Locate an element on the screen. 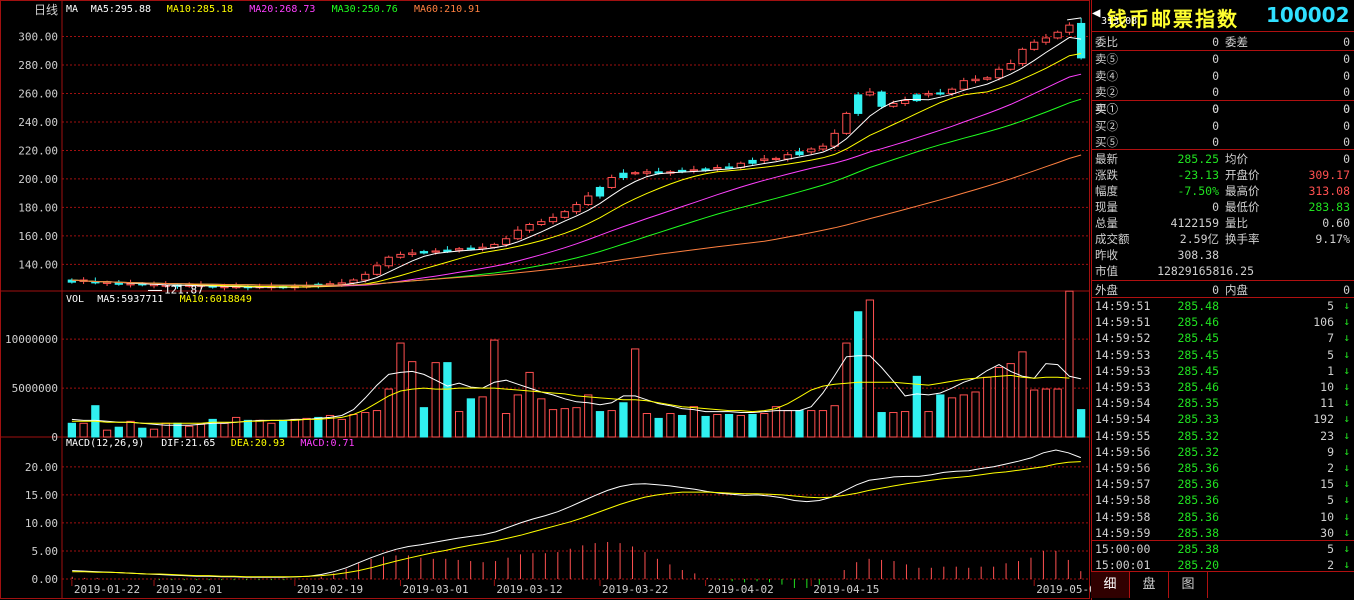 The width and height of the screenshot is (1354, 600). stat-label: 涨跌 is located at coordinates (1106, 175).